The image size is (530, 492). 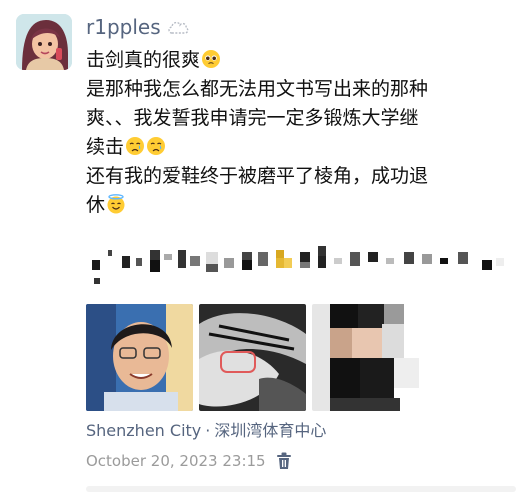 I want to click on post-line-6-text: 休, so click(x=96, y=205).